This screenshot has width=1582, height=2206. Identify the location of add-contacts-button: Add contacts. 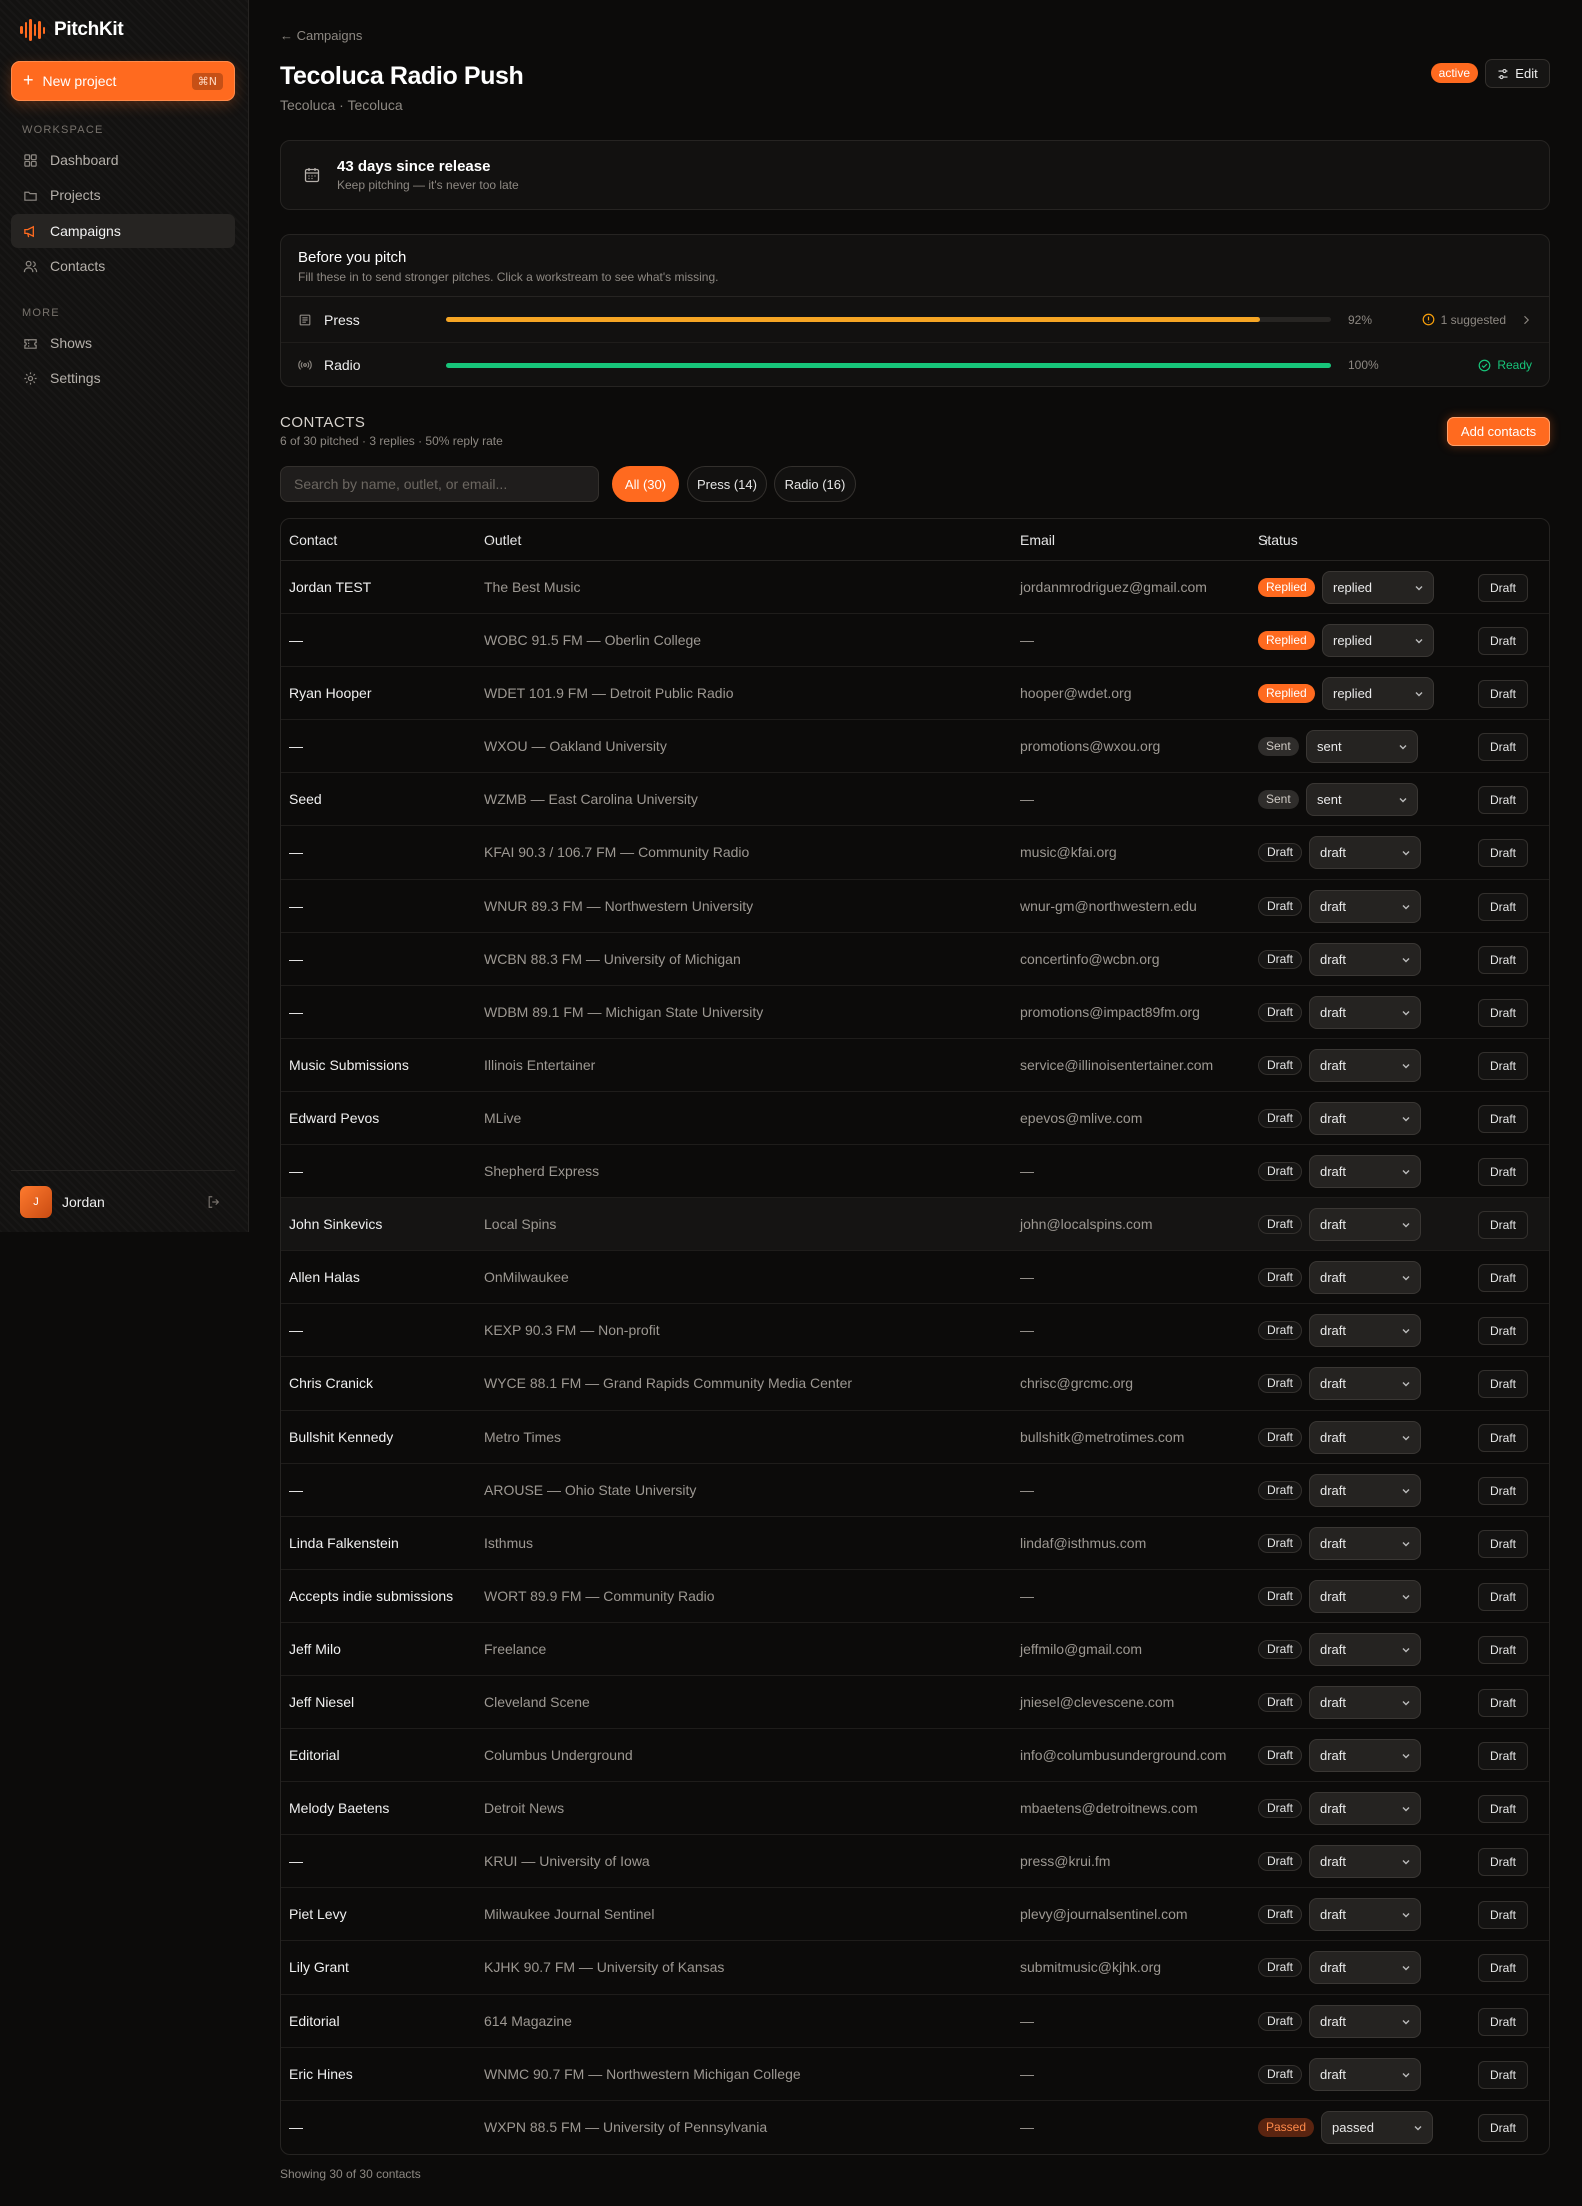
(1498, 431).